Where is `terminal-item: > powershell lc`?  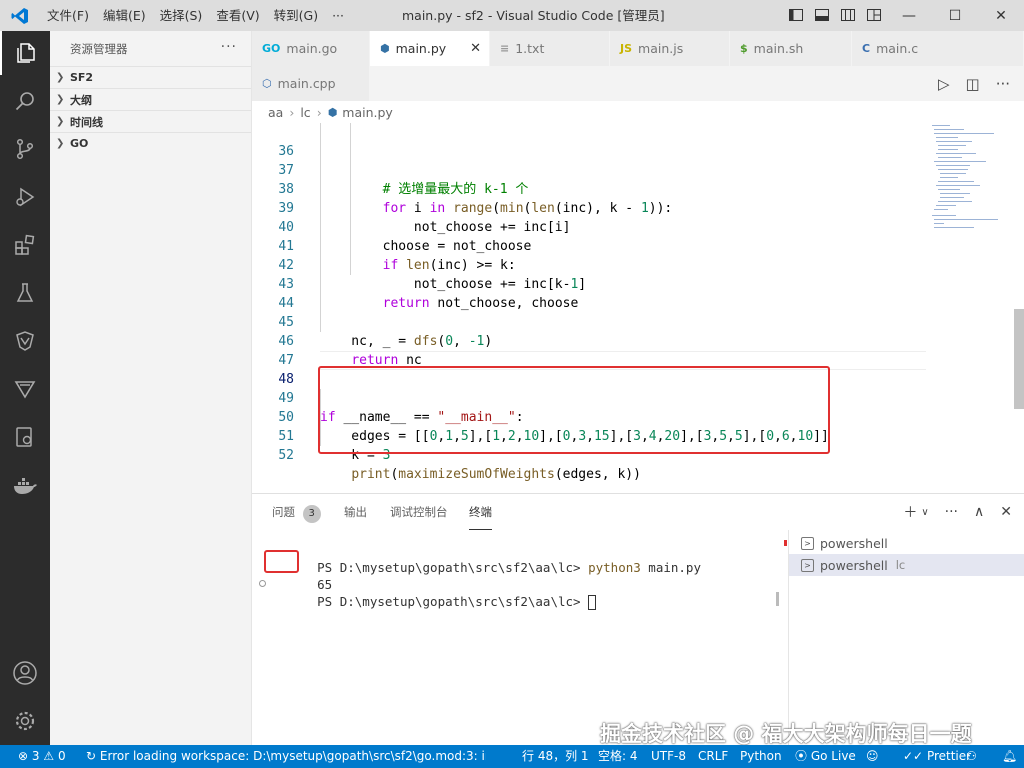
terminal-item: > powershell lc is located at coordinates (906, 565).